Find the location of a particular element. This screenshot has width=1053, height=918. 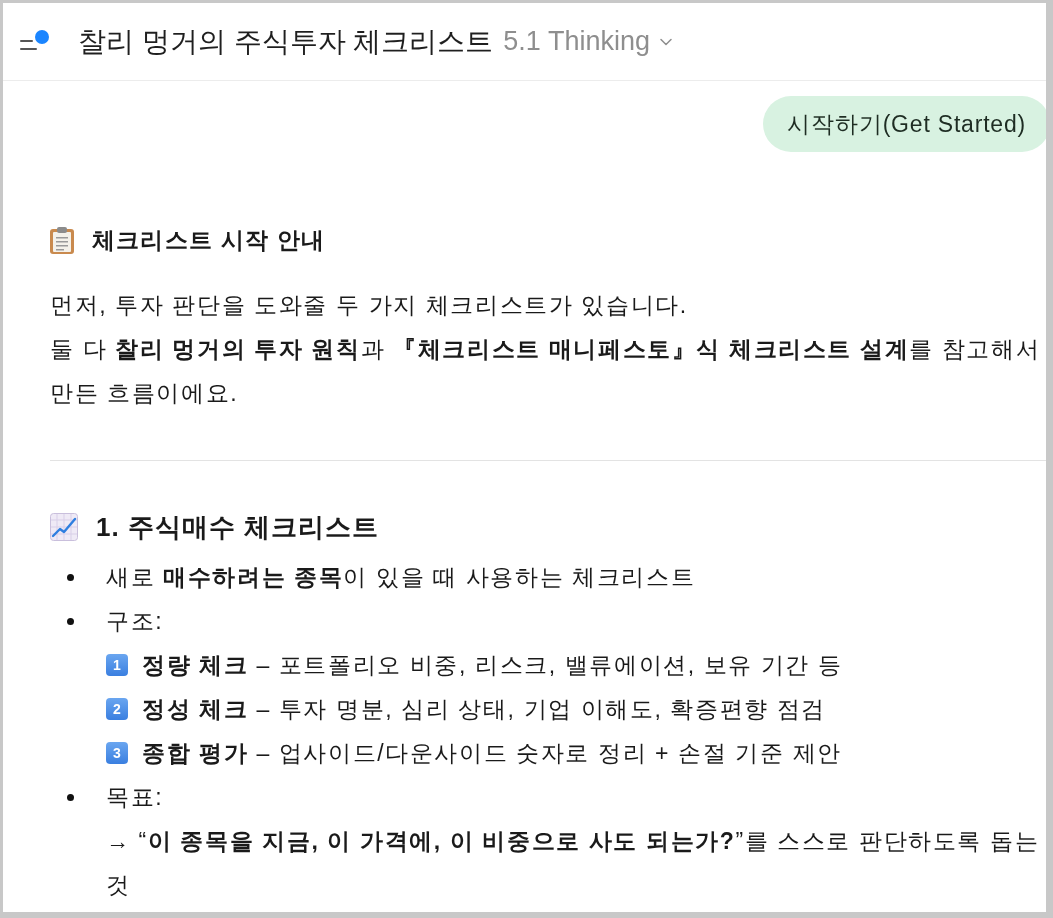

paragraph-text: 둘 다 찰리 멍거의 투자 원칙과 『체크리스트 매니페스토』식 체크리스트 설계를 참고해서 만든 흐름이에요. is located at coordinates (546, 371).